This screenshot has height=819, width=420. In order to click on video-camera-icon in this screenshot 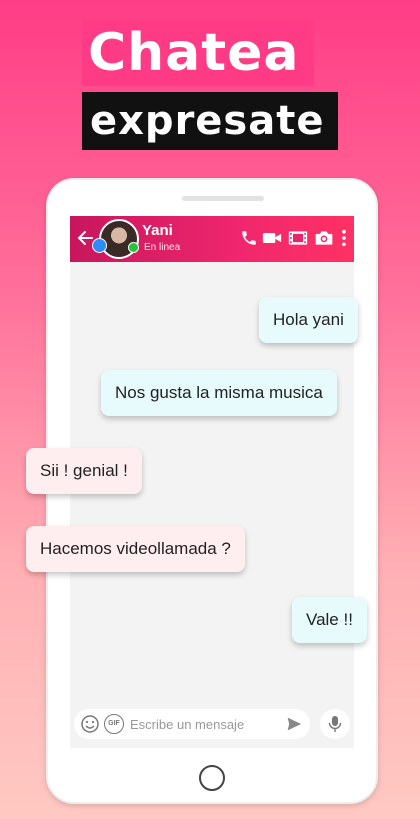, I will do `click(272, 238)`.